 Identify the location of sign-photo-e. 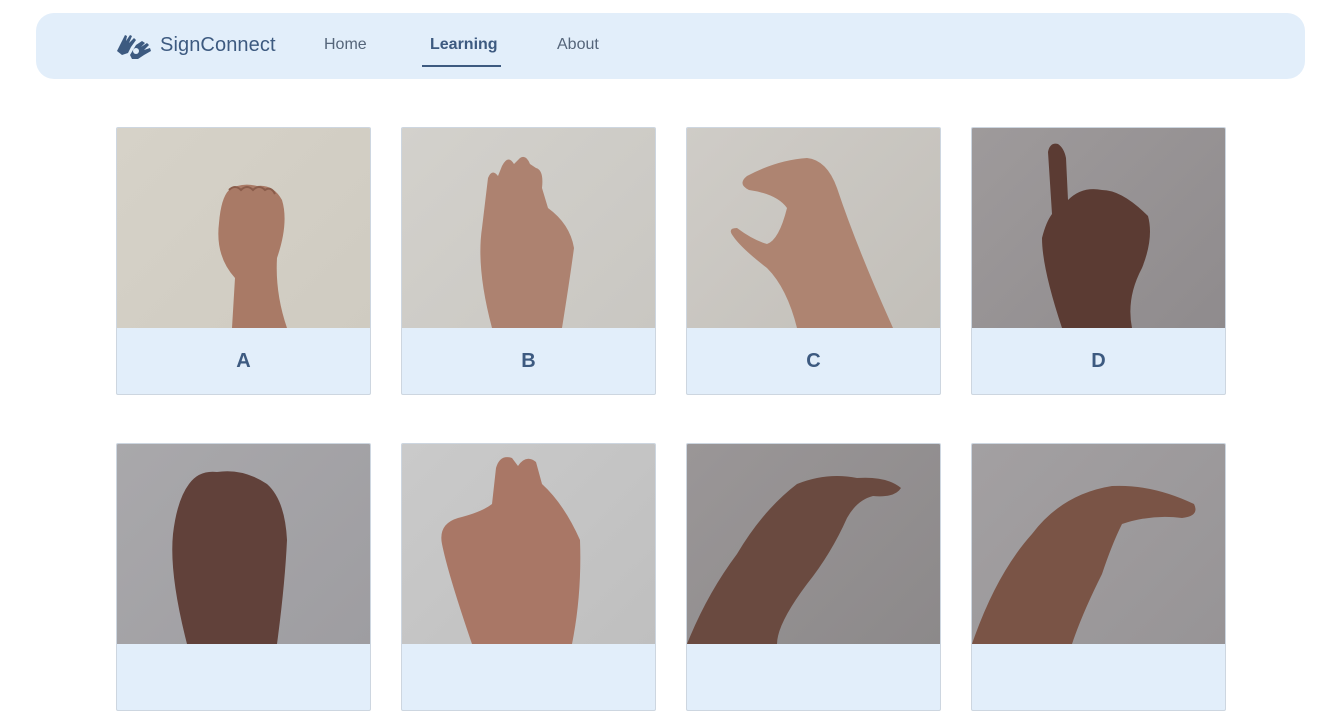
(243, 544).